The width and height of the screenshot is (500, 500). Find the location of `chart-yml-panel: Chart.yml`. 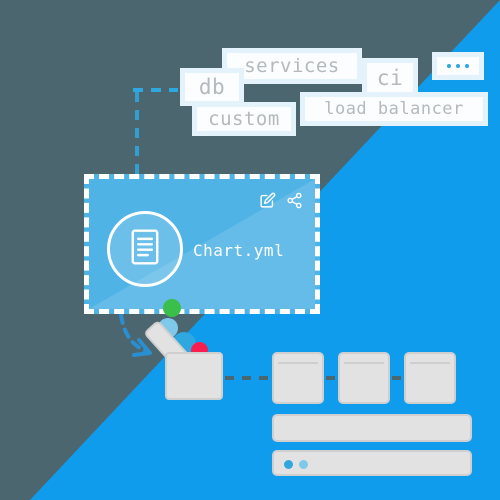

chart-yml-panel: Chart.yml is located at coordinates (202, 244).